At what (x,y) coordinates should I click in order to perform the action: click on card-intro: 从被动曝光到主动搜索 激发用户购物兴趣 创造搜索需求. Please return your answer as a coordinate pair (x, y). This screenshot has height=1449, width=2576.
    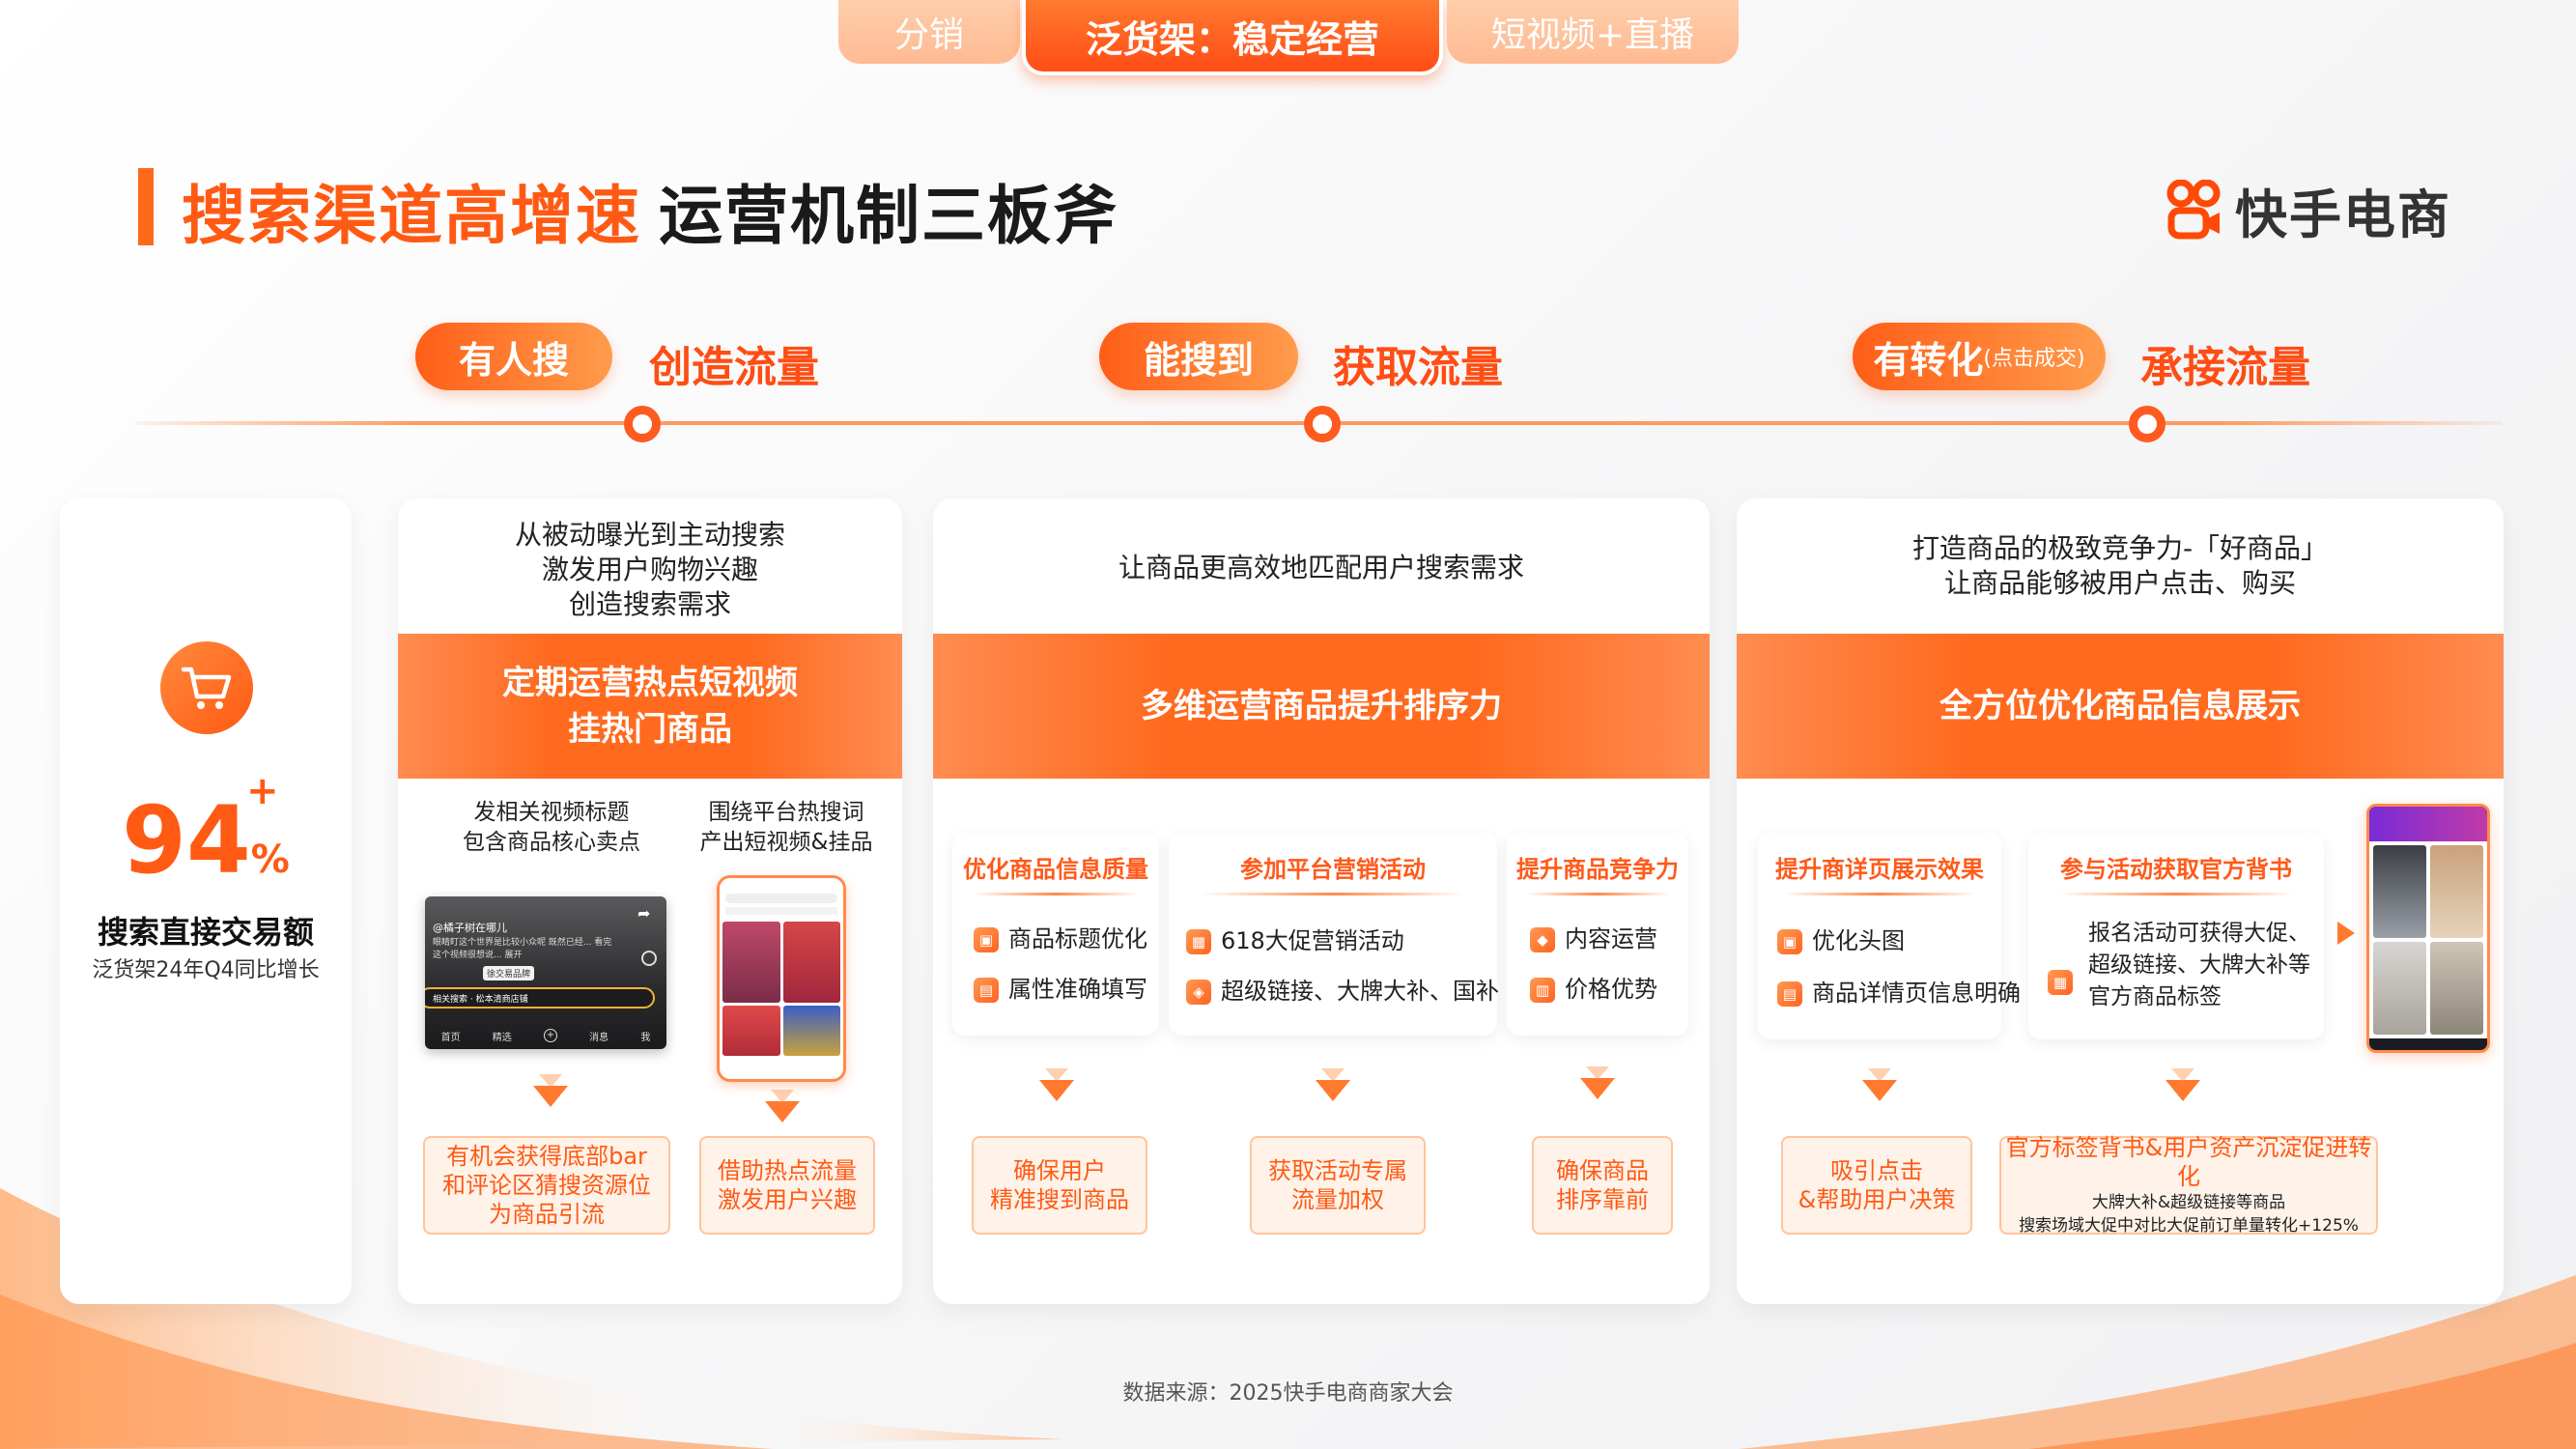
    Looking at the image, I should click on (650, 570).